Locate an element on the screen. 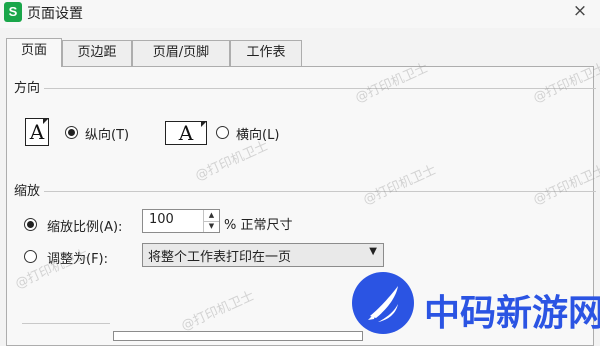  tab-page: 页面 is located at coordinates (34, 52).